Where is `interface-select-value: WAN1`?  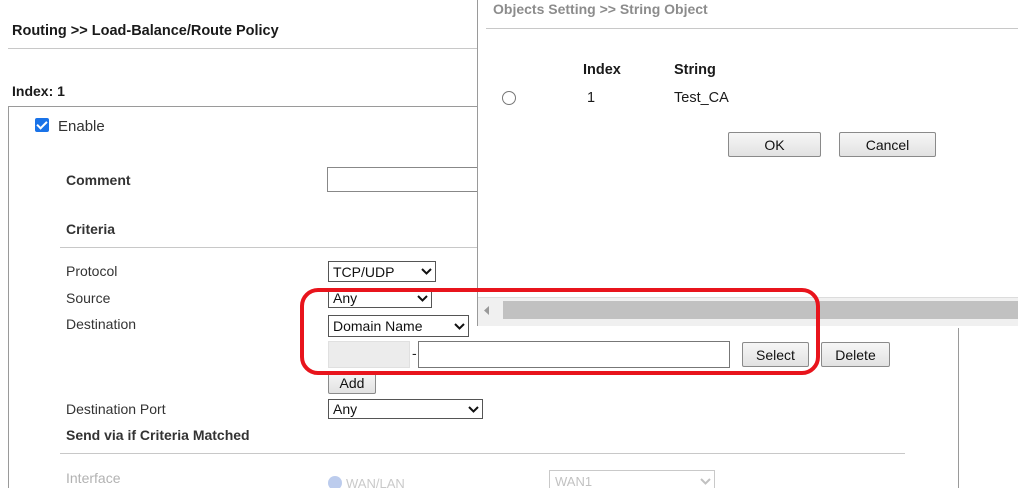
interface-select-value: WAN1 is located at coordinates (574, 480).